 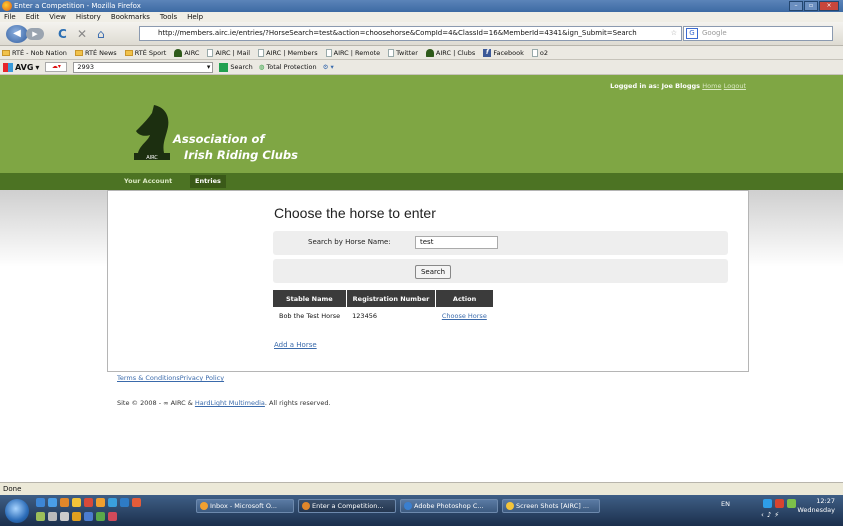 What do you see at coordinates (35, 34) in the screenshot?
I see `forward-button: ▶` at bounding box center [35, 34].